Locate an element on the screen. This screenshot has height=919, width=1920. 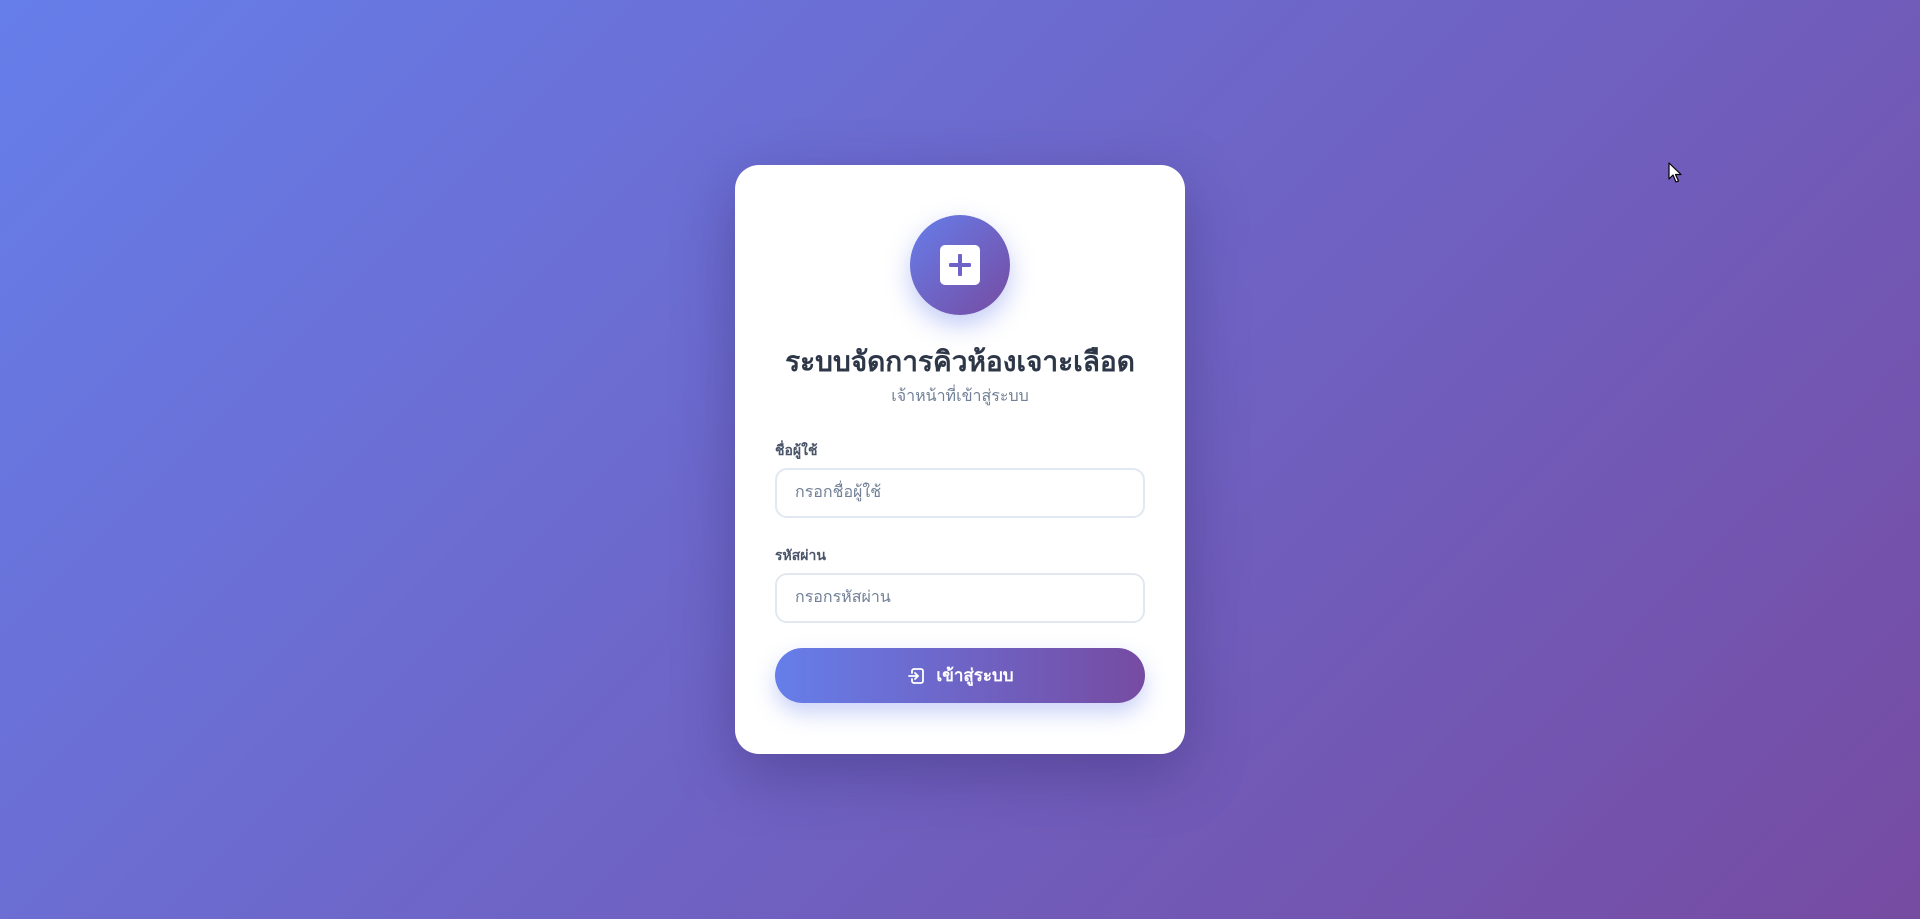
sign-in-icon is located at coordinates (916, 675).